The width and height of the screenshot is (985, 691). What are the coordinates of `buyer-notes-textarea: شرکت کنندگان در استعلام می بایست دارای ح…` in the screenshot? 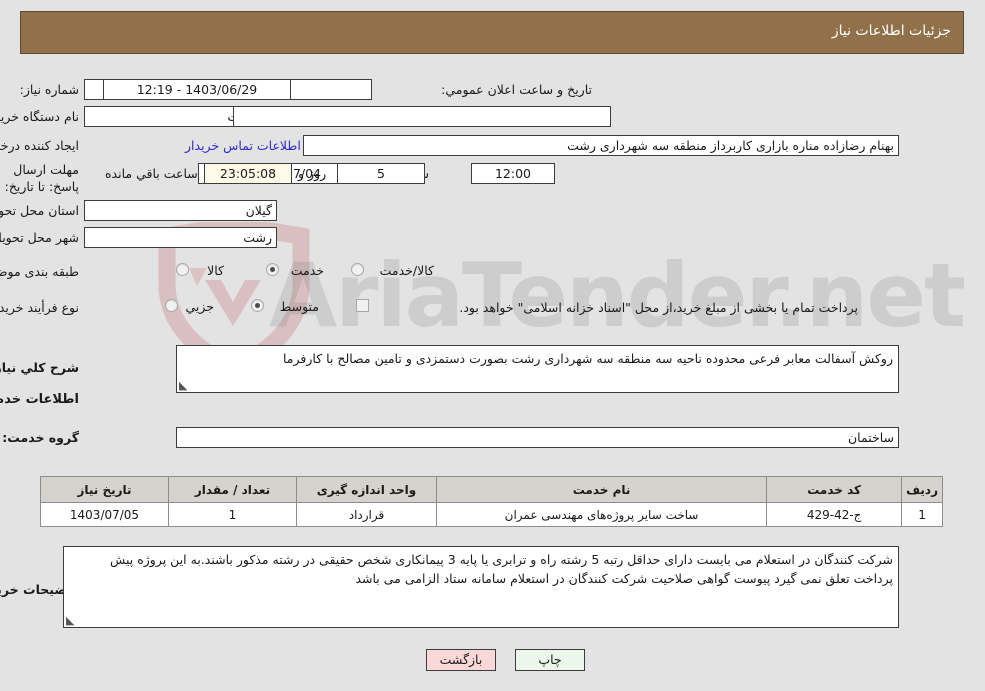 It's located at (482, 587).